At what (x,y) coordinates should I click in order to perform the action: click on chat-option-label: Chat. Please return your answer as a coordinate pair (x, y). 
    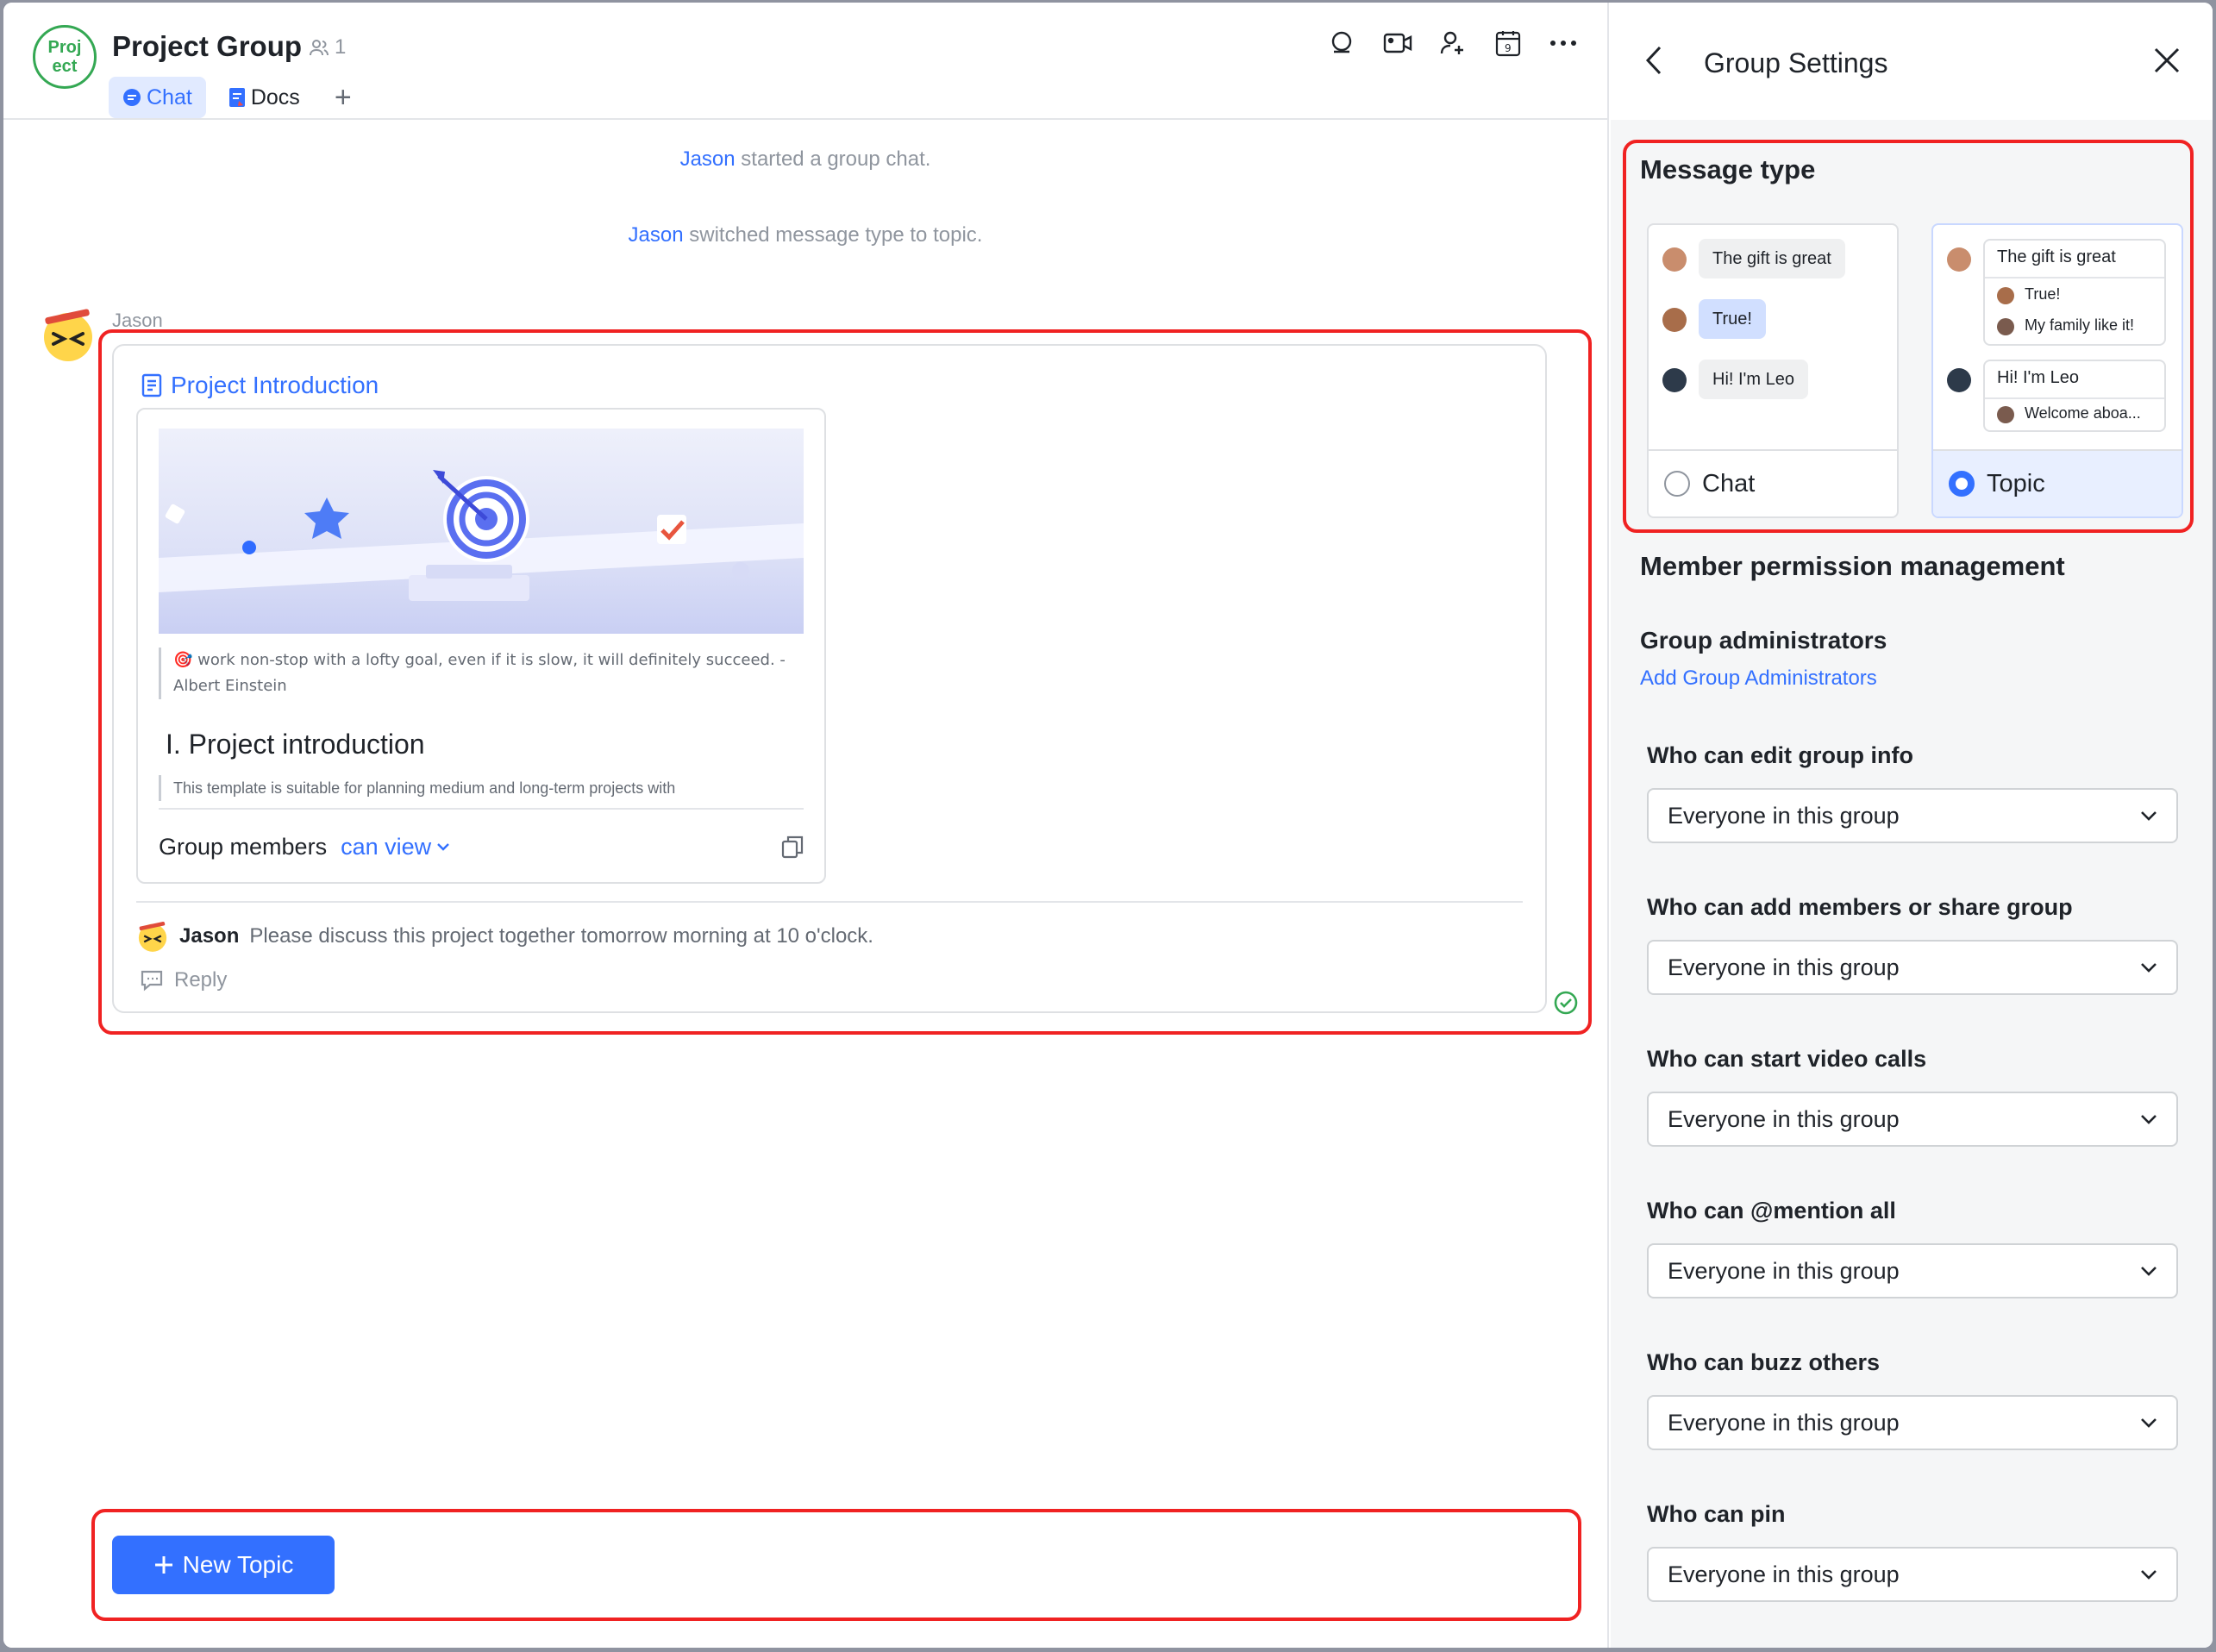
    Looking at the image, I should click on (1729, 483).